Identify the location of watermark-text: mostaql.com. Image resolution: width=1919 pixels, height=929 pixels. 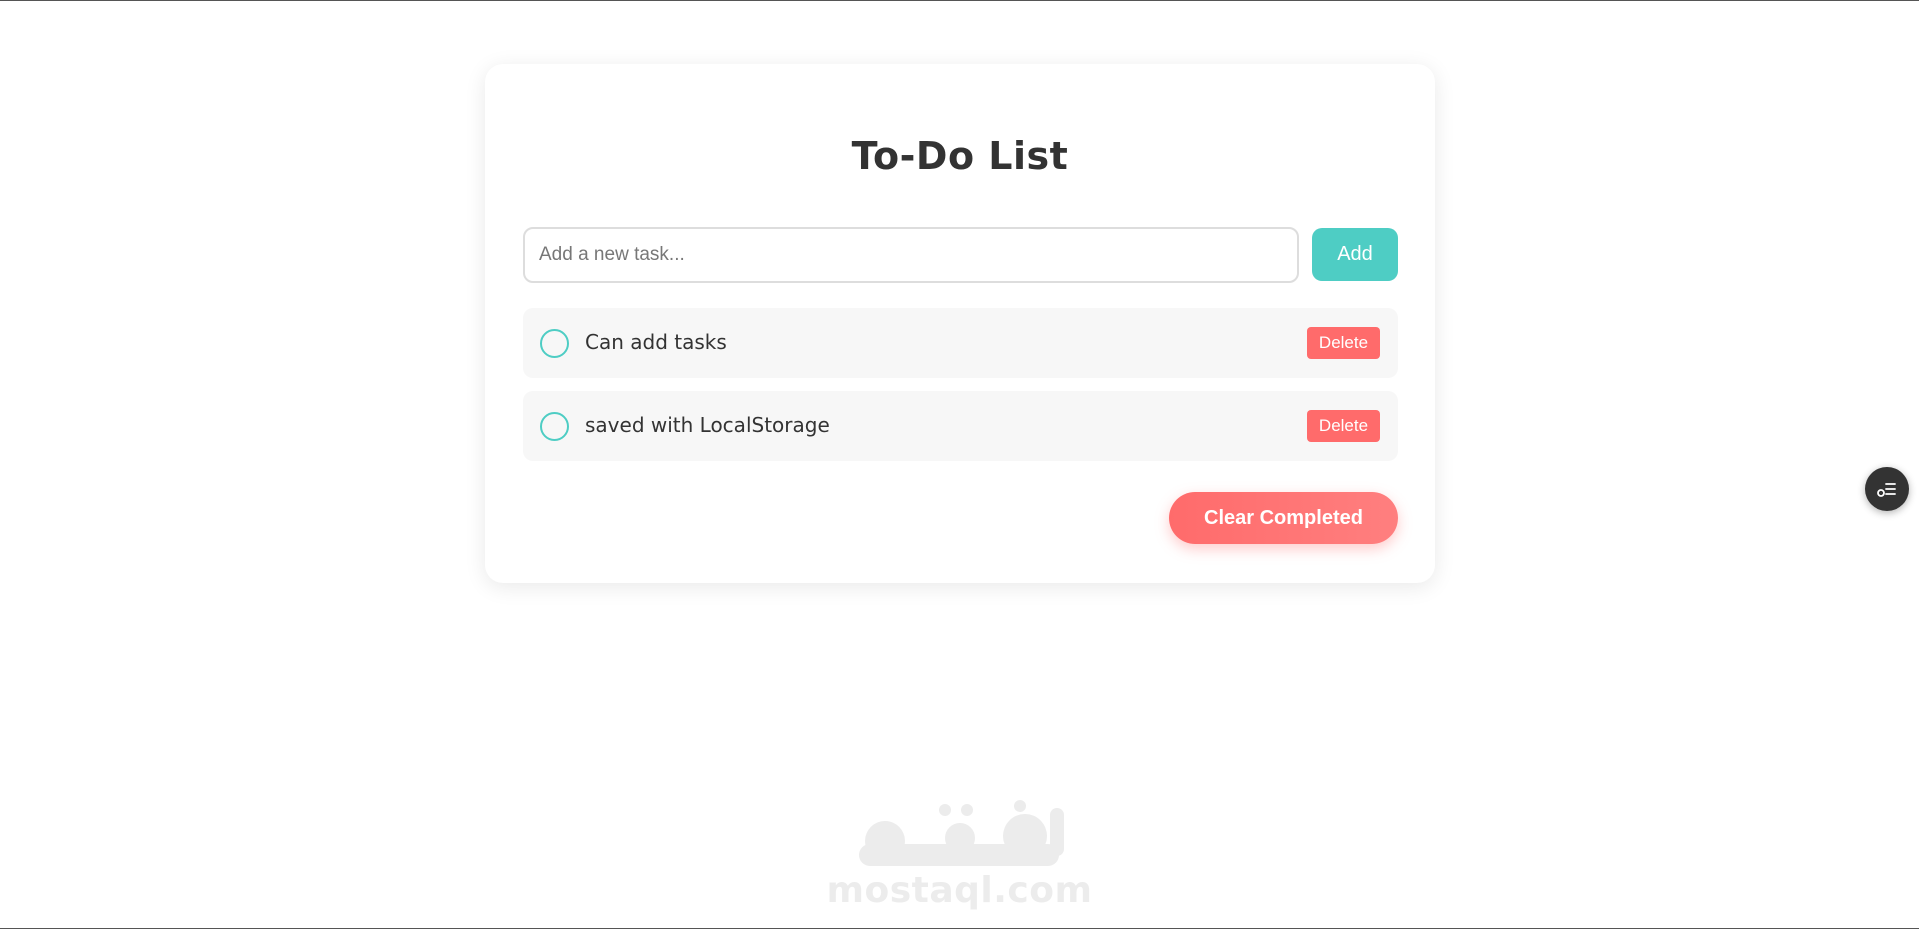
(959, 890).